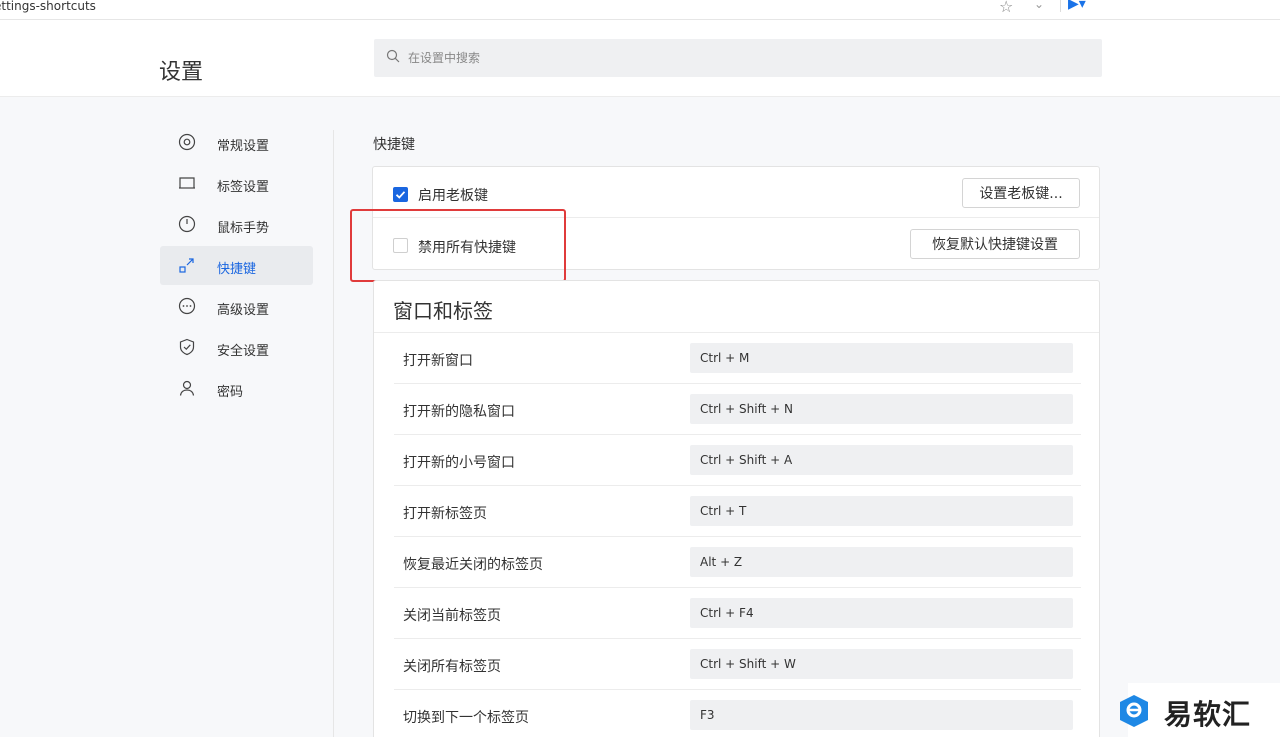 This screenshot has height=737, width=1280. Describe the element at coordinates (725, 358) in the screenshot. I see `shortcut-key-value: Ctrl + M` at that location.